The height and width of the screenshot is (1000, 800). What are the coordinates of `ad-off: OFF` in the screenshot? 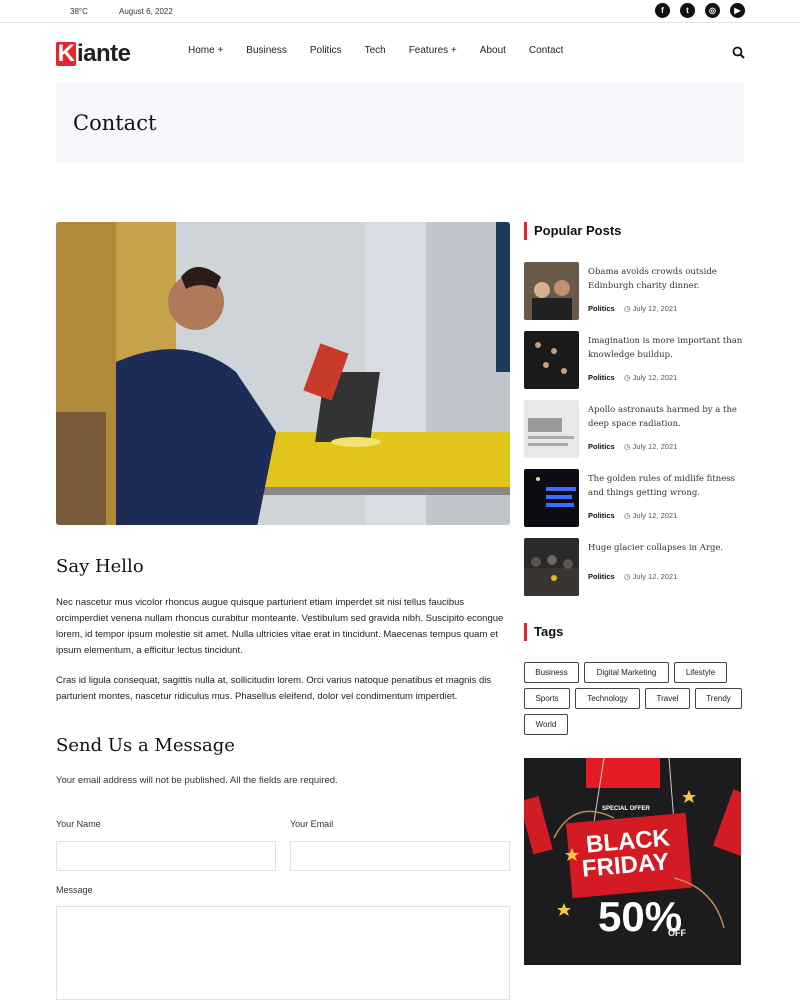 It's located at (677, 933).